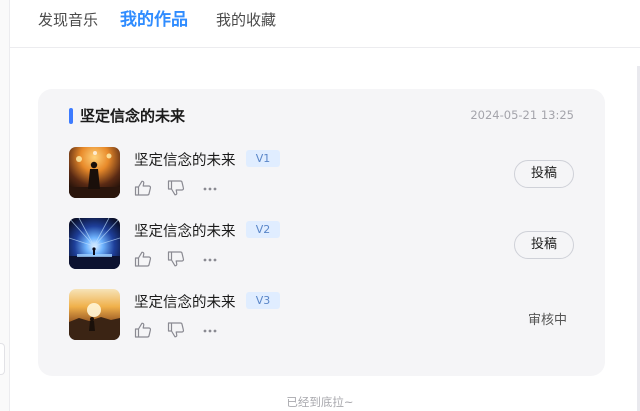 This screenshot has width=640, height=411. I want to click on tab-my-favorites: 我的收藏, so click(246, 20).